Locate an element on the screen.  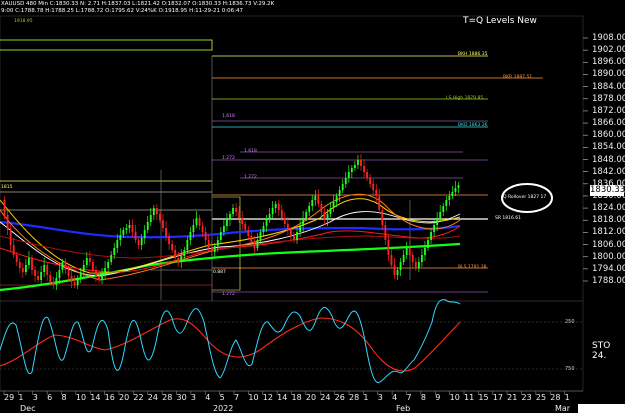
month-label-mar: Mar is located at coordinates (563, 408).